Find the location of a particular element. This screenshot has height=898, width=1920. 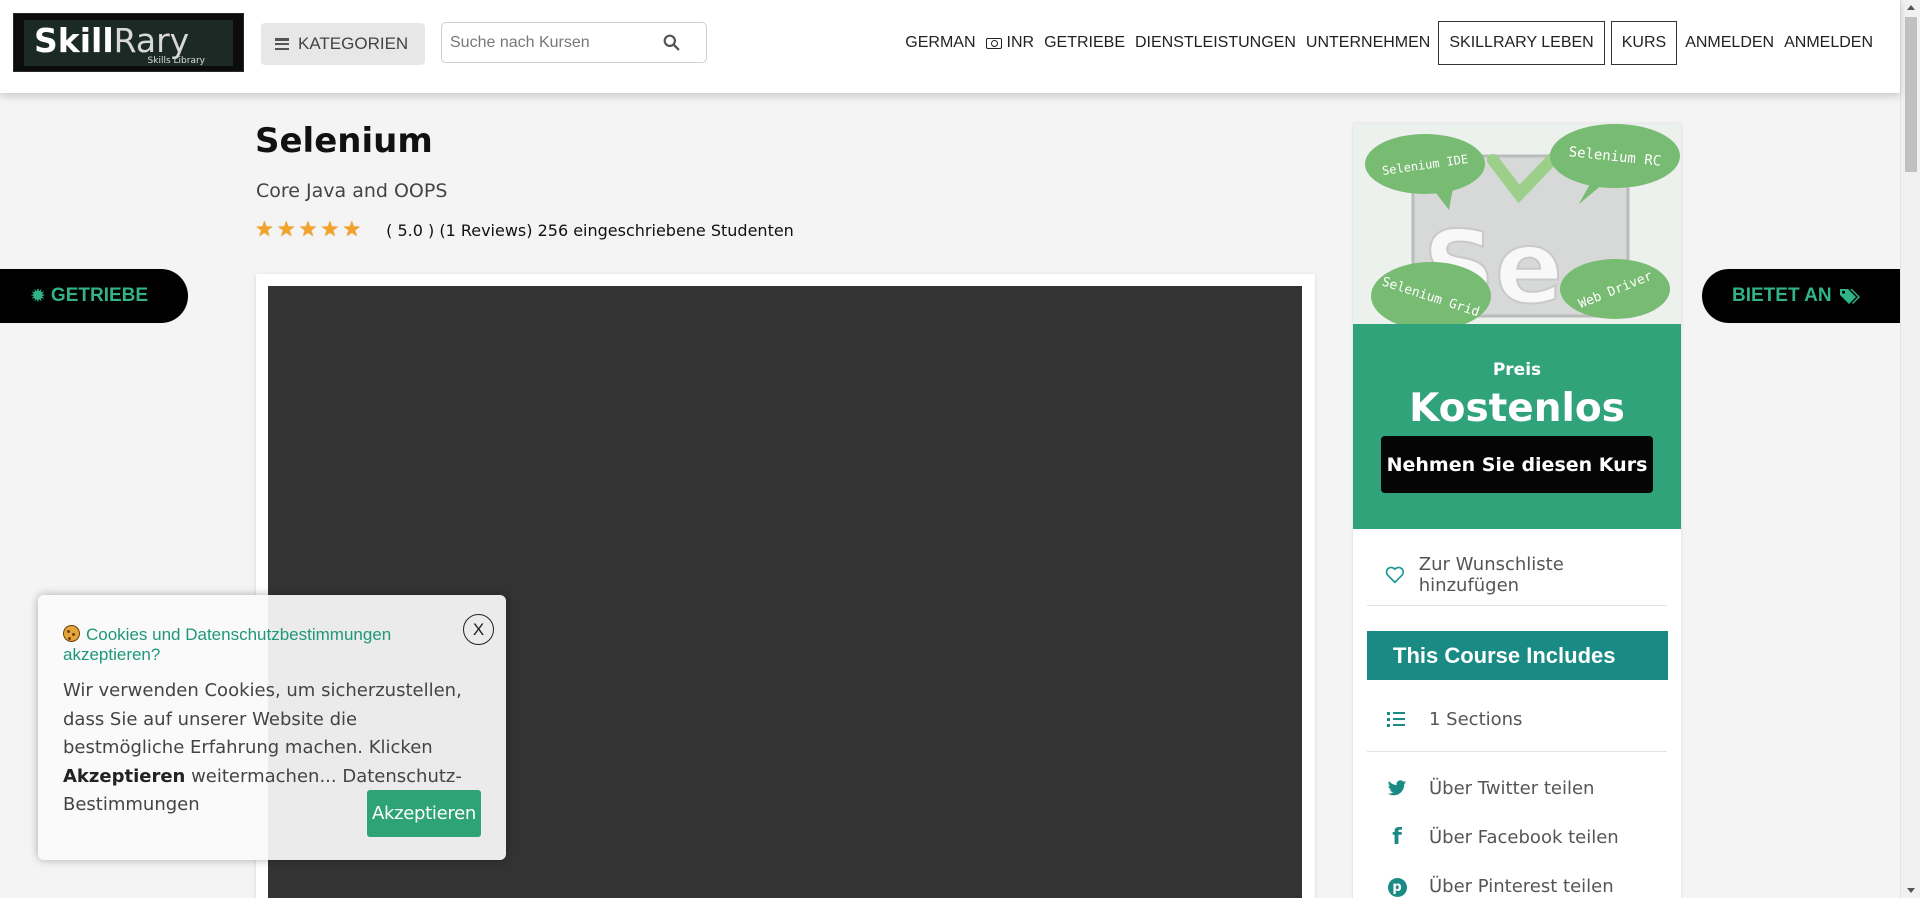

share-pinterest-label: Über Pinterest teilen is located at coordinates (1521, 886).